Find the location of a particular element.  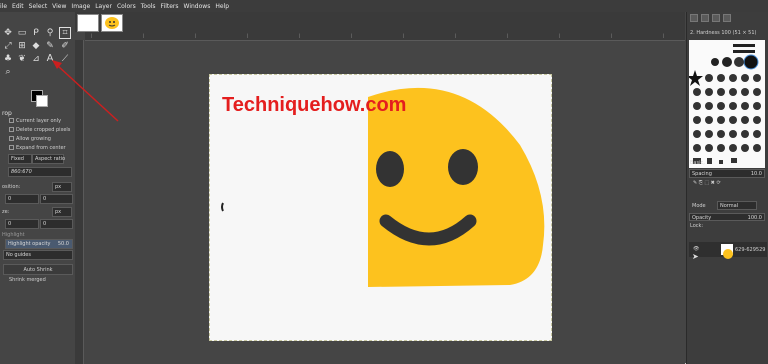

brush-thumbnails is located at coordinates (724, 104).